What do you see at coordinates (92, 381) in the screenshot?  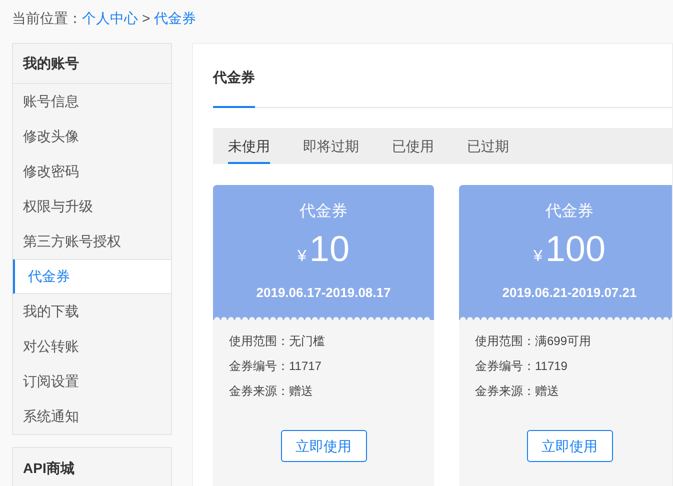 I see `sidebar-item: 订阅设置` at bounding box center [92, 381].